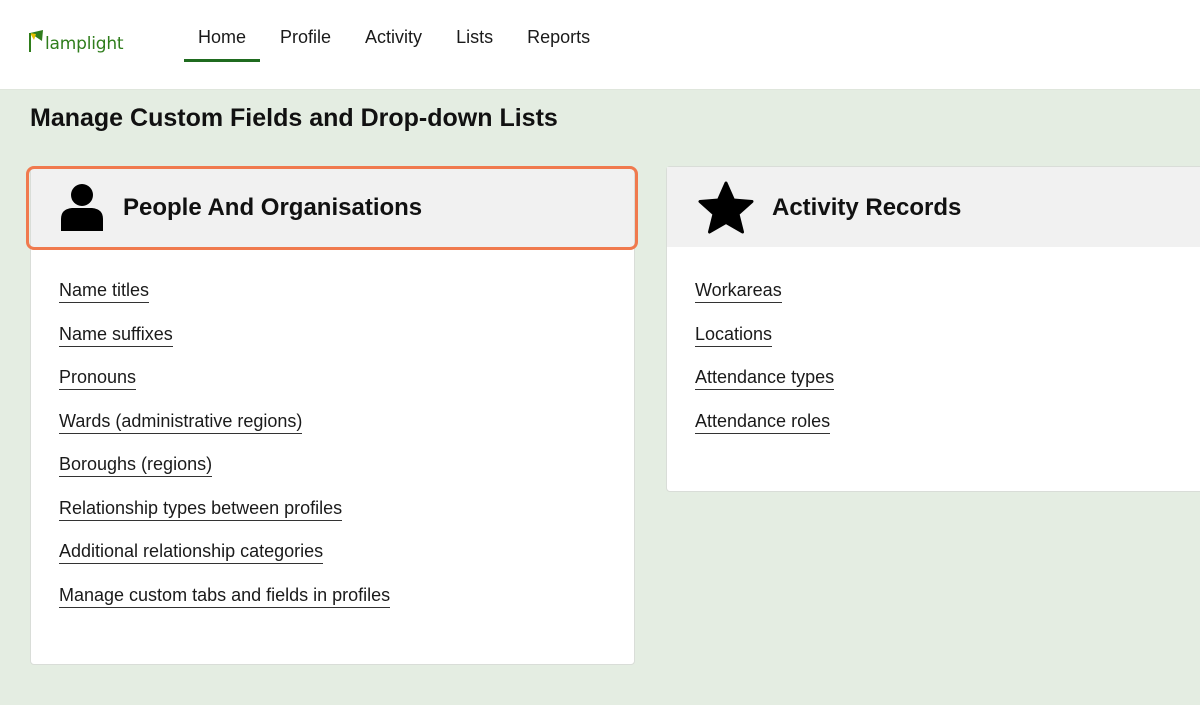 The width and height of the screenshot is (1200, 705). What do you see at coordinates (98, 378) in the screenshot?
I see `link-pronouns: Pronouns` at bounding box center [98, 378].